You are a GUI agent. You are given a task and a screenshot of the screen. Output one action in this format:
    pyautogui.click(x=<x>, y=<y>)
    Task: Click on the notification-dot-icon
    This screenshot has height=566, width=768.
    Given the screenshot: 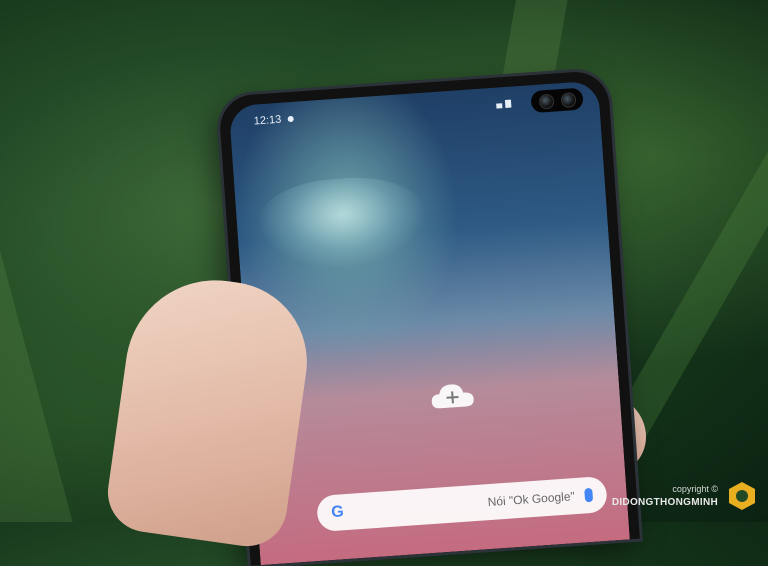 What is the action you would take?
    pyautogui.click(x=290, y=119)
    